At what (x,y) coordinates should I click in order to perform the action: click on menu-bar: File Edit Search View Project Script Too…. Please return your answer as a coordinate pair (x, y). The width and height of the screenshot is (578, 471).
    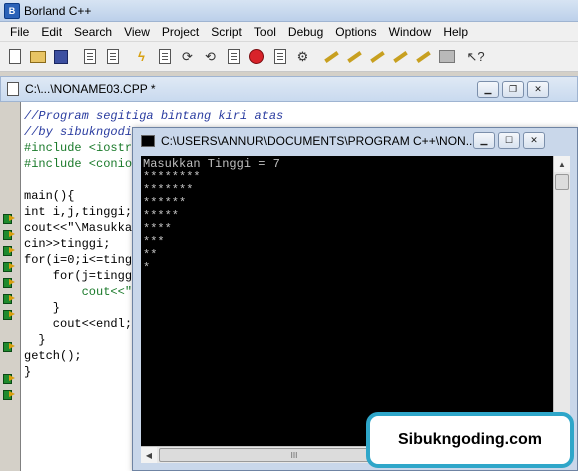
    Looking at the image, I should click on (289, 32).